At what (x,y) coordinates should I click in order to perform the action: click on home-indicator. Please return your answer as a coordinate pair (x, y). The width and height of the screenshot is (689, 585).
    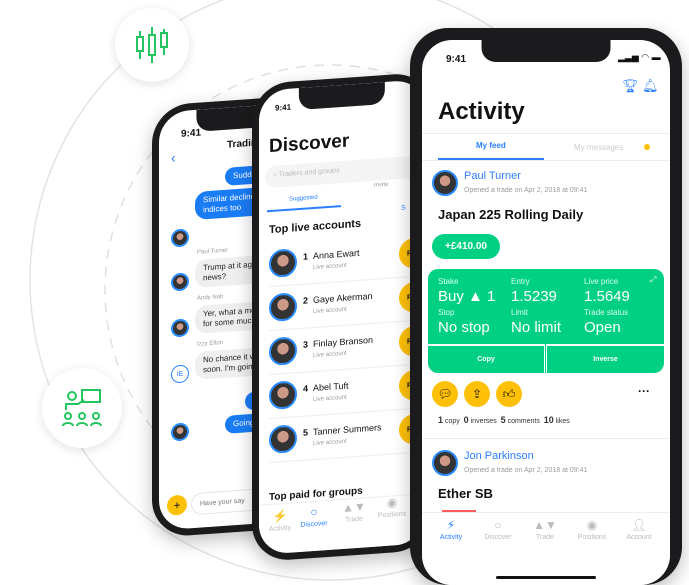
    Looking at the image, I should click on (546, 577).